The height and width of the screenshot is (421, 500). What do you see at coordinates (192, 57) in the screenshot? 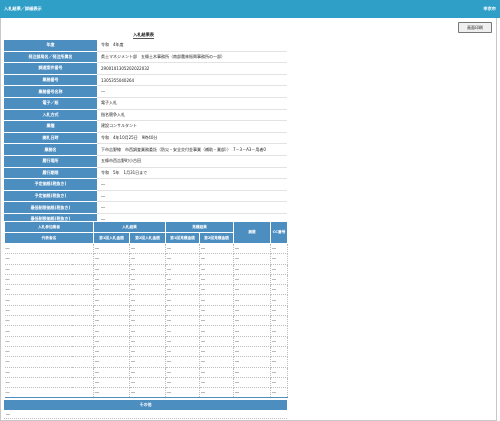
I see `detail-value: 県土マネジメント部 五條土木事務所（南部農林振興事務所の一部）` at bounding box center [192, 57].